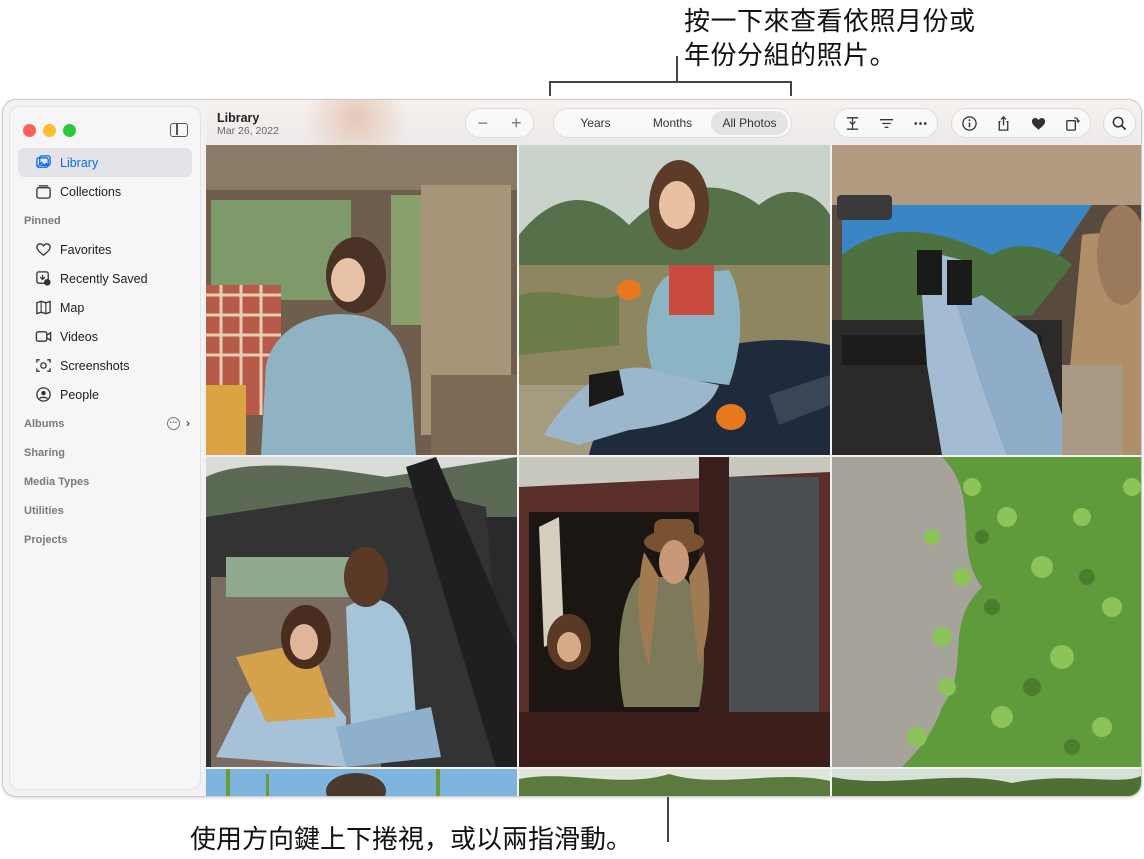 This screenshot has height=859, width=1144. What do you see at coordinates (43, 308) in the screenshot?
I see `map-icon` at bounding box center [43, 308].